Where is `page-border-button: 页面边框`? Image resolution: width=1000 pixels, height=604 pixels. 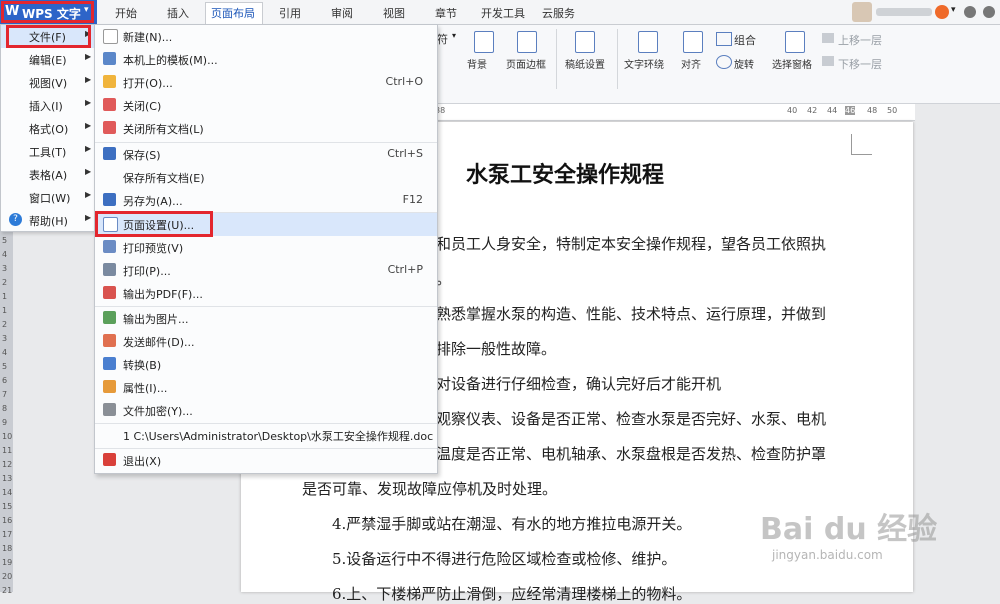 page-border-button: 页面边框 is located at coordinates (526, 63).